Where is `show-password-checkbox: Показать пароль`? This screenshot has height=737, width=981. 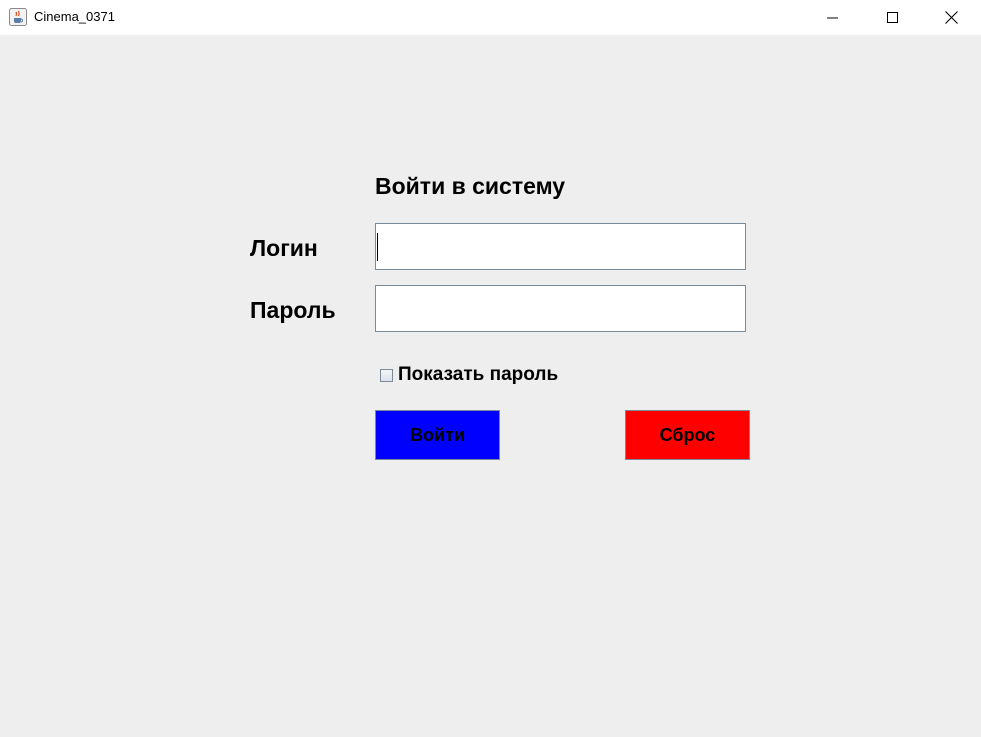 show-password-checkbox: Показать пароль is located at coordinates (469, 375).